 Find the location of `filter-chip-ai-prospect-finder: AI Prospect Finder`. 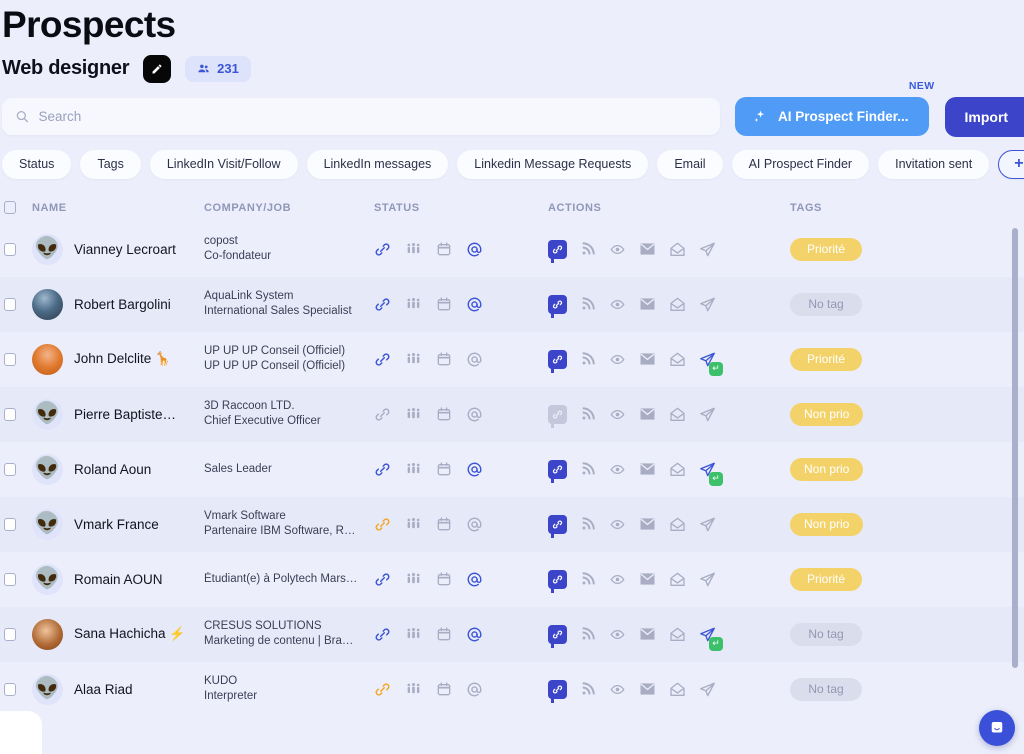

filter-chip-ai-prospect-finder: AI Prospect Finder is located at coordinates (800, 164).